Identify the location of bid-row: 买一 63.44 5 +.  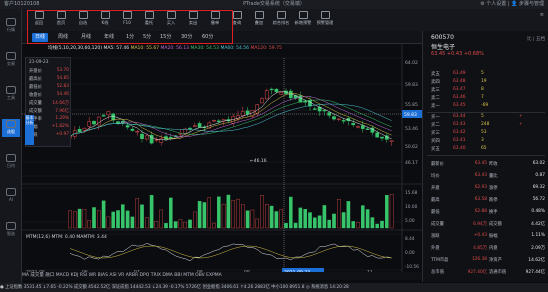
(485, 117).